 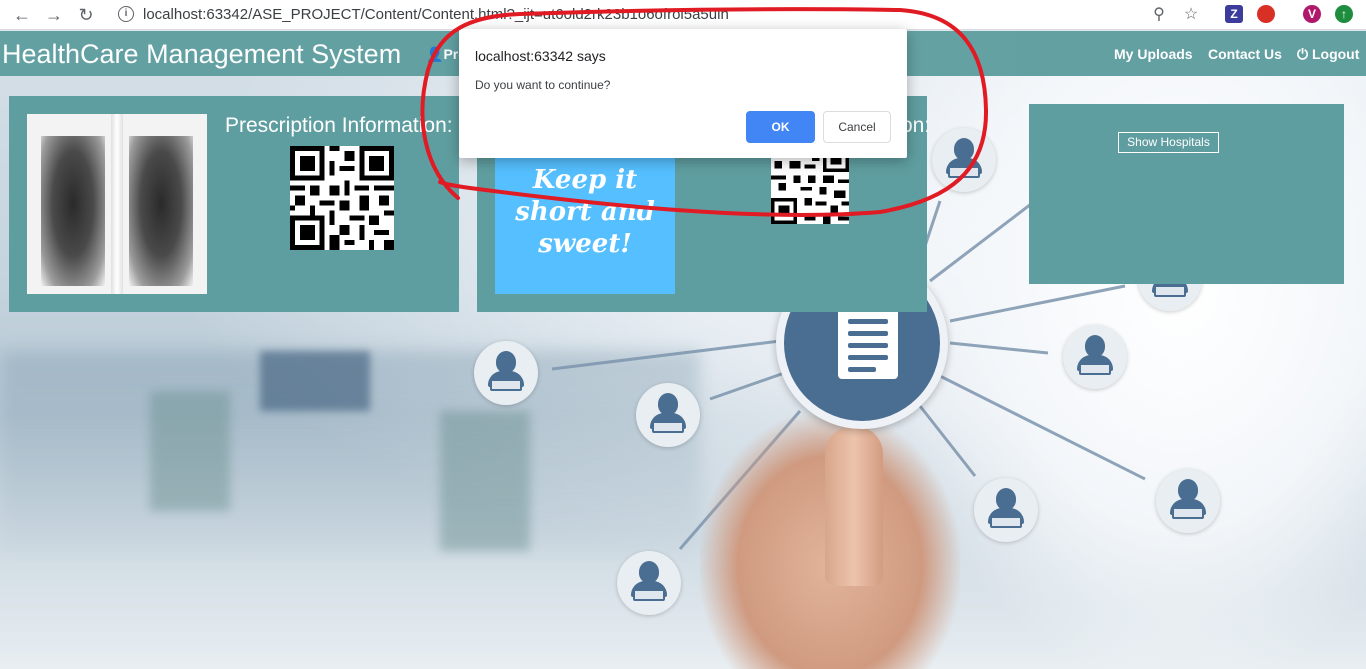 What do you see at coordinates (1266, 14) in the screenshot?
I see `extension-opera-icon` at bounding box center [1266, 14].